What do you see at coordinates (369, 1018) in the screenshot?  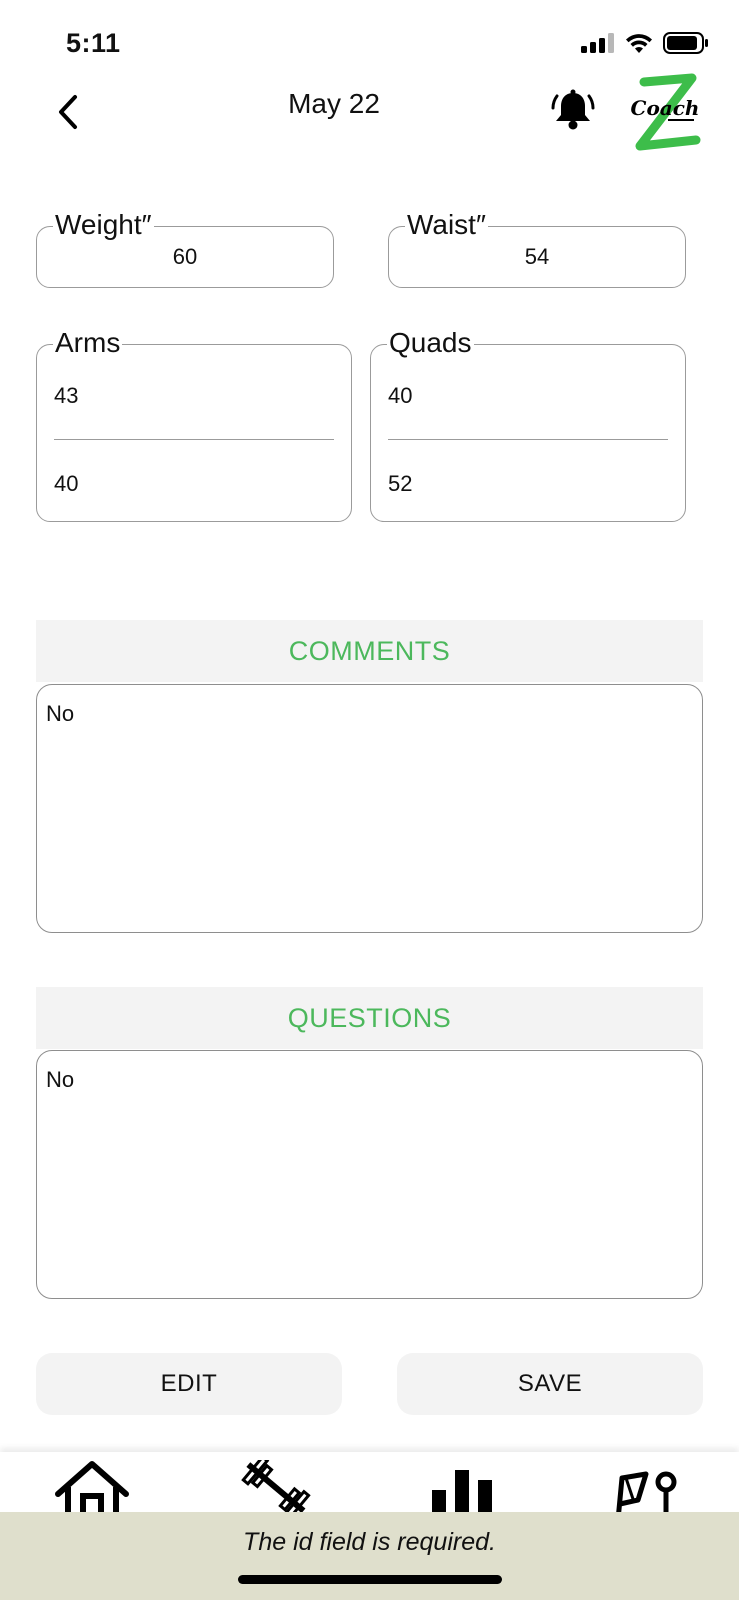 I see `questions-header: QUESTIONS` at bounding box center [369, 1018].